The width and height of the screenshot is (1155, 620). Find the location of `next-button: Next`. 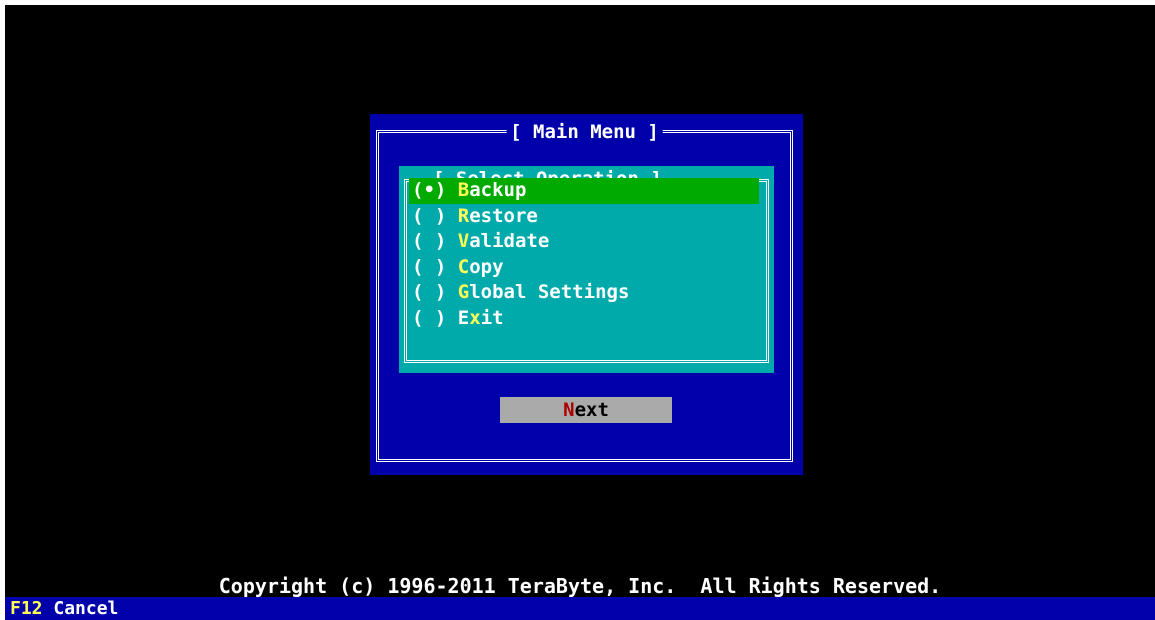

next-button: Next is located at coordinates (586, 410).